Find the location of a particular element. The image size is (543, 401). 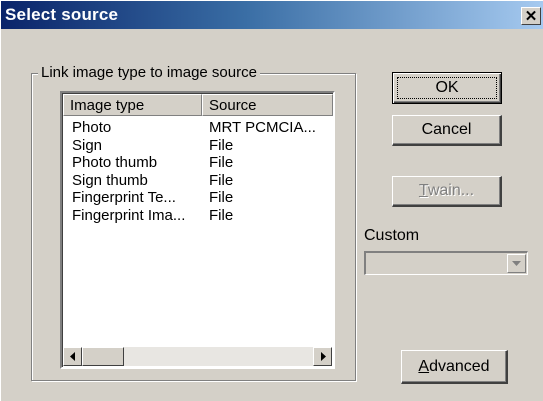

list-header: Image type Source is located at coordinates (198, 105).